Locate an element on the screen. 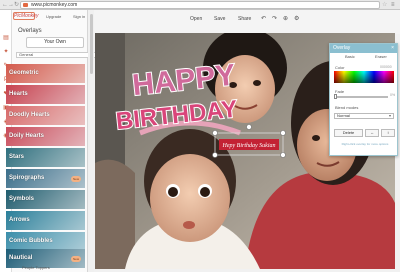  address-bar: www.picmonkey.com is located at coordinates (200, 5).